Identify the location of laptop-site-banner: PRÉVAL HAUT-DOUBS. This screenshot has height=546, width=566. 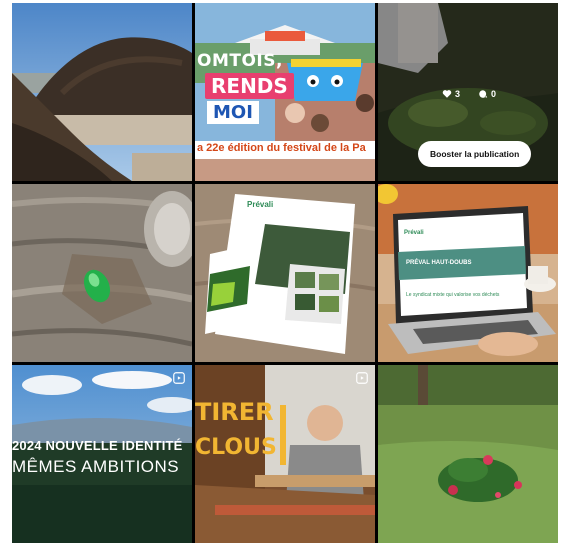
(439, 263).